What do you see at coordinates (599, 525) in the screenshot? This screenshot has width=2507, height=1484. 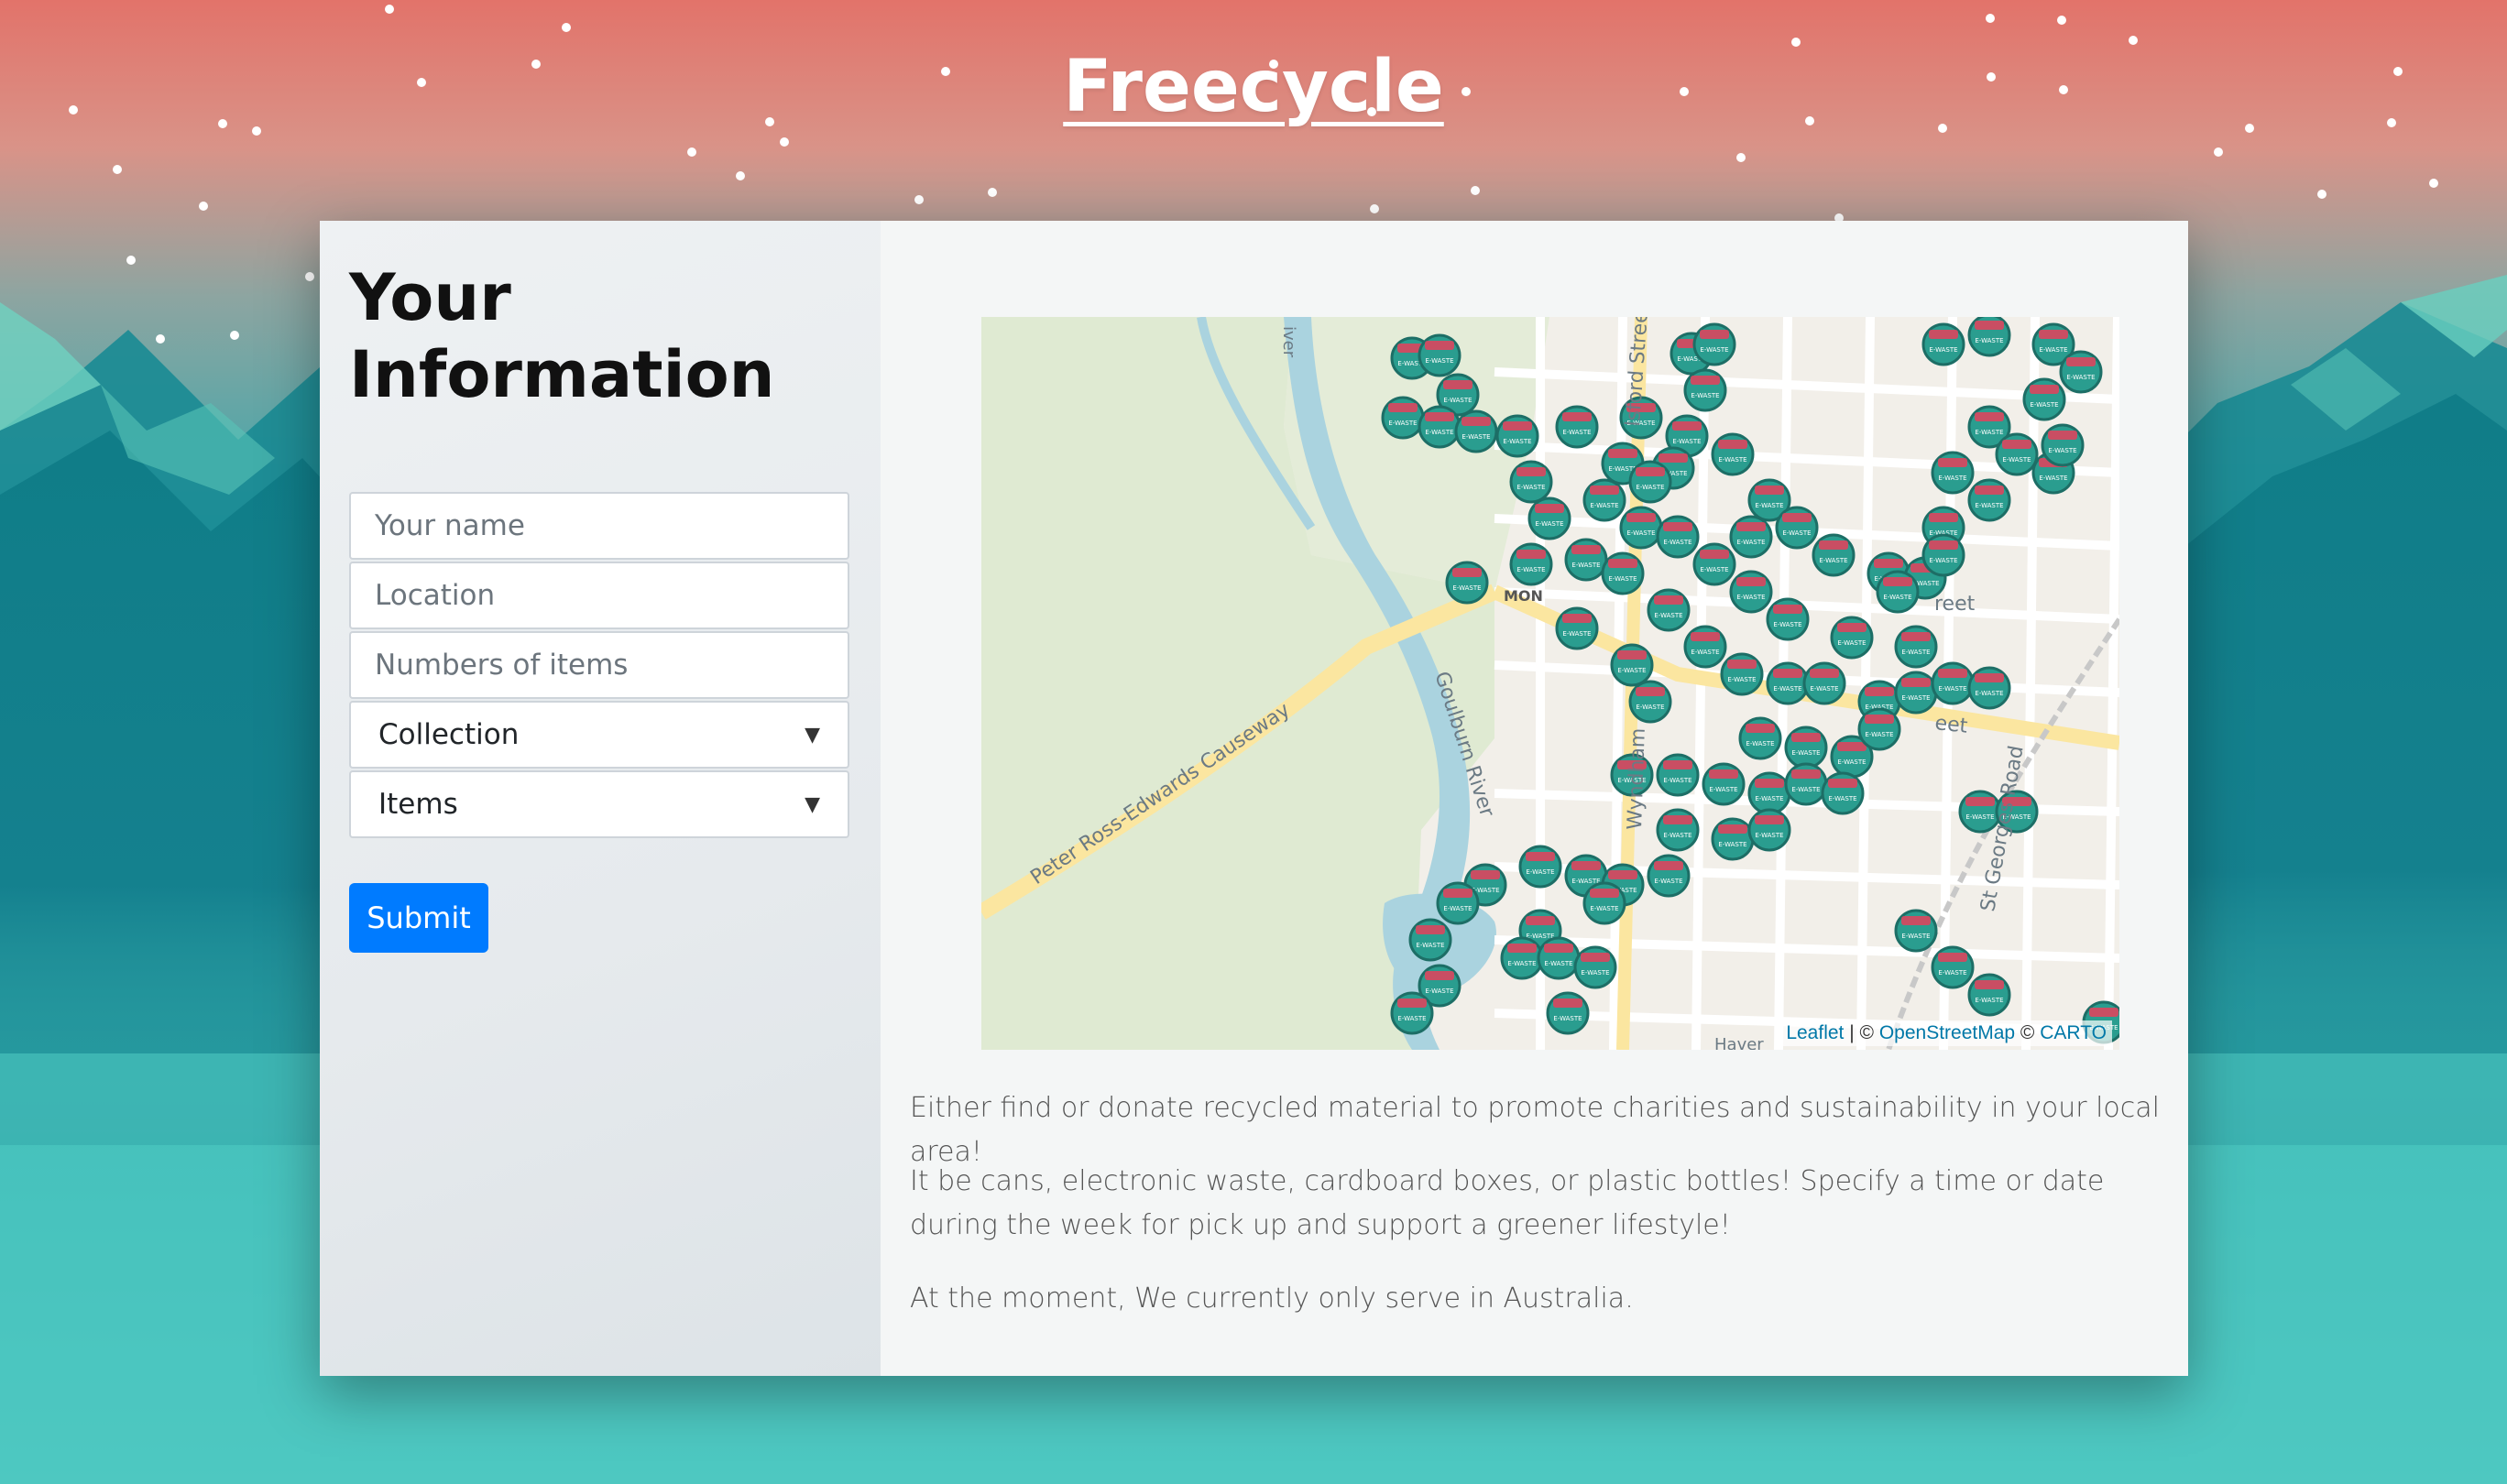 I see `name-input` at bounding box center [599, 525].